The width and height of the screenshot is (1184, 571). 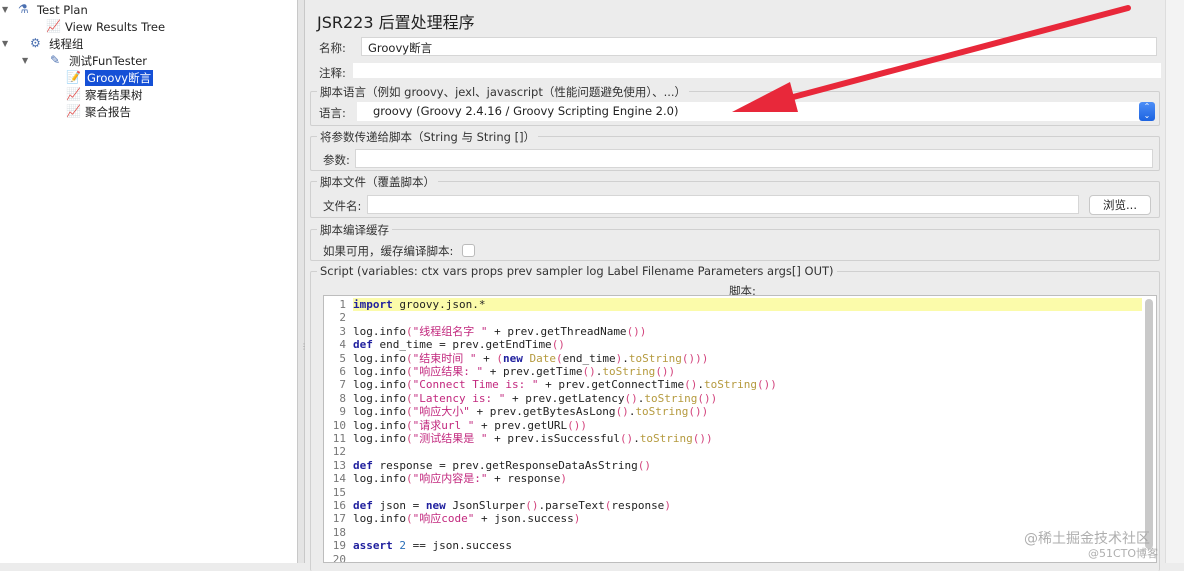 I want to click on cache-label: 如果可用，缓存编译脚本:, so click(x=388, y=251).